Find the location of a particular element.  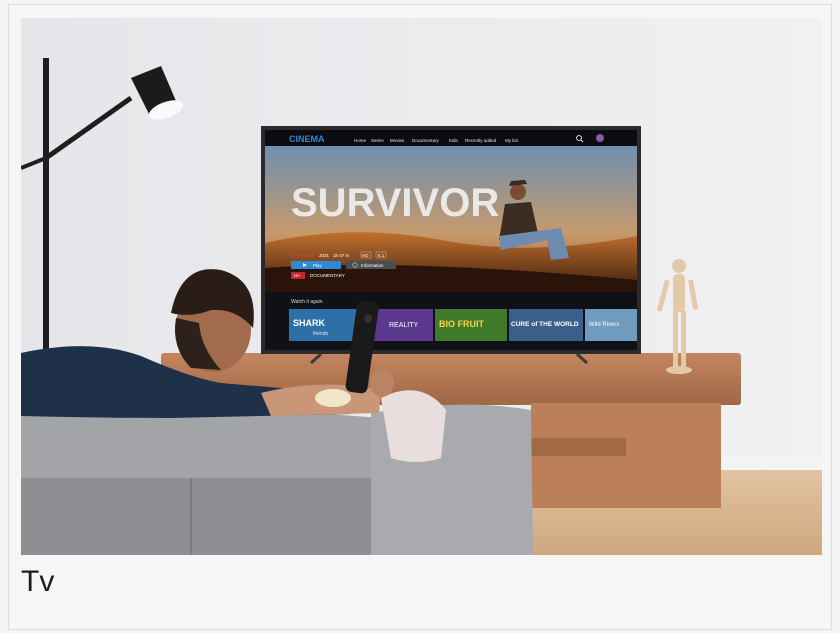

cushion is located at coordinates (413, 426).